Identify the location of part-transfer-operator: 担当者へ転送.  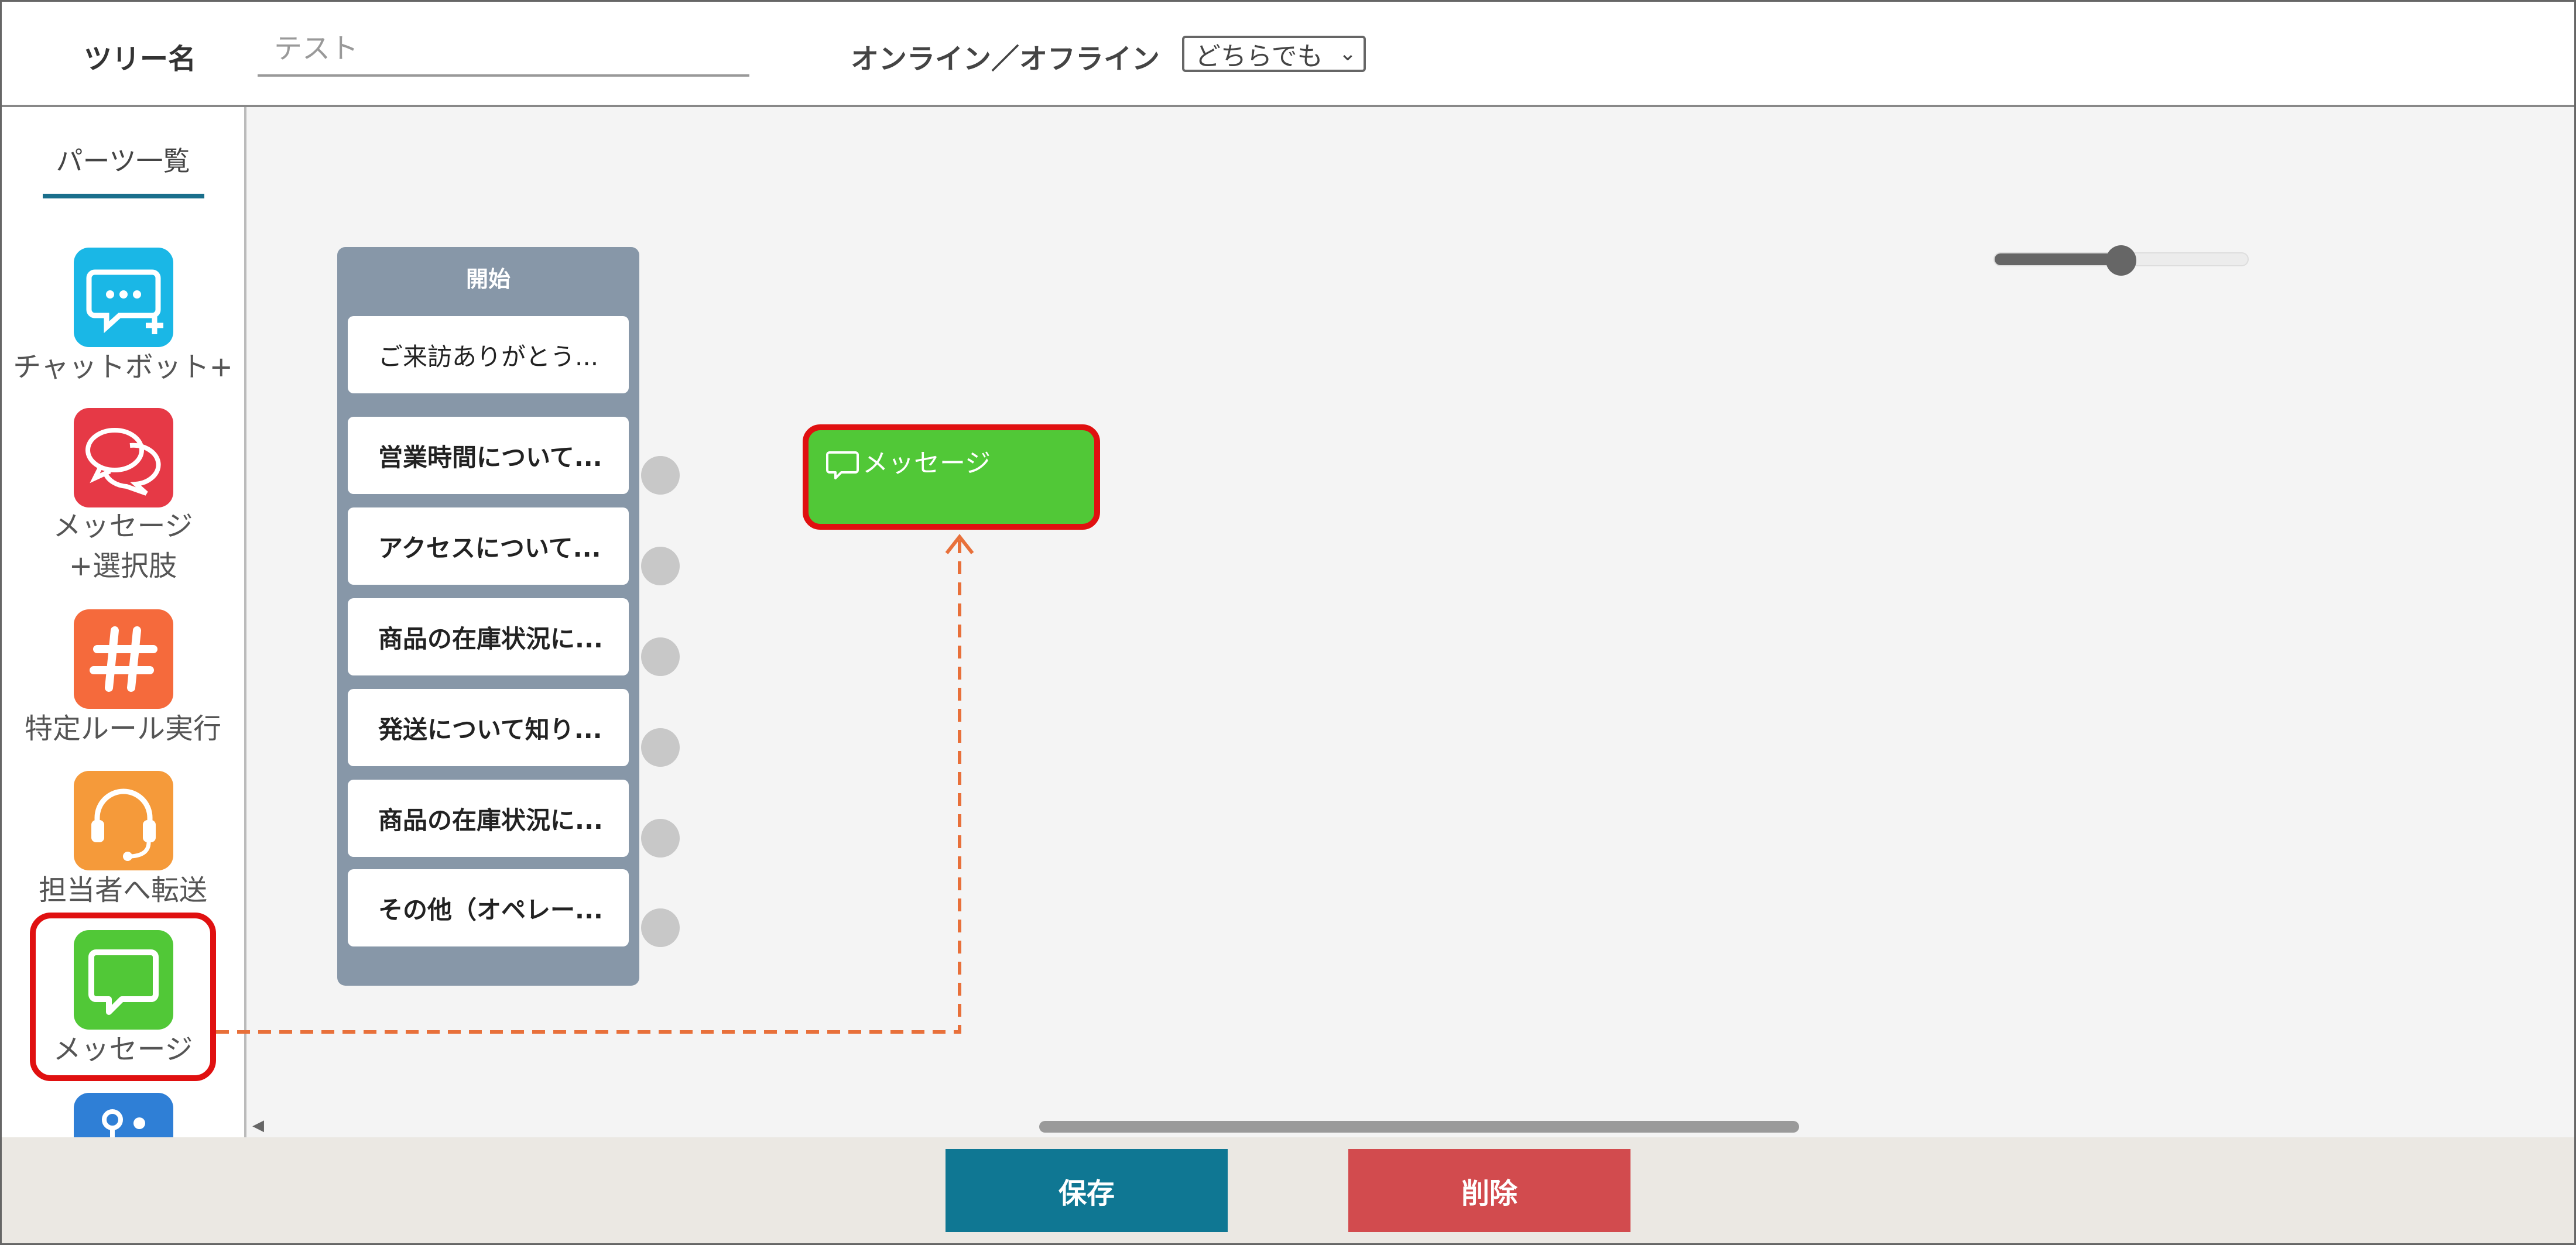
(123, 841).